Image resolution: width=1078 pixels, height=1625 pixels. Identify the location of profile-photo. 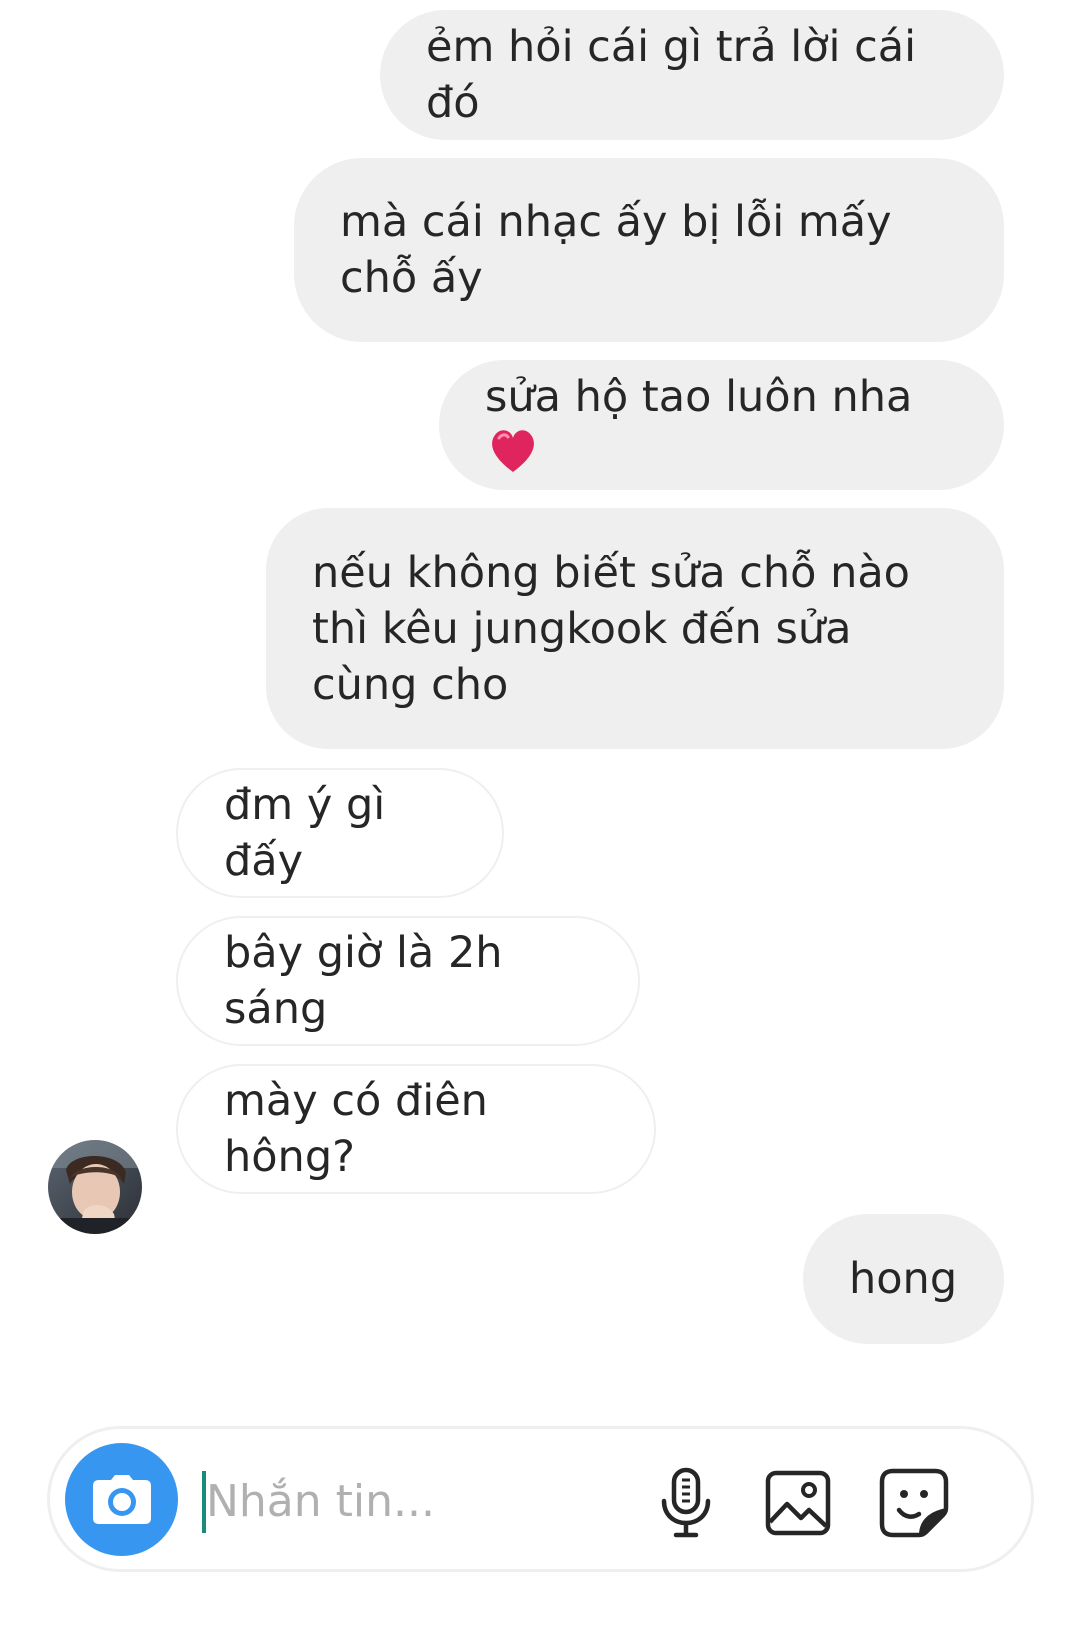
(95, 1187).